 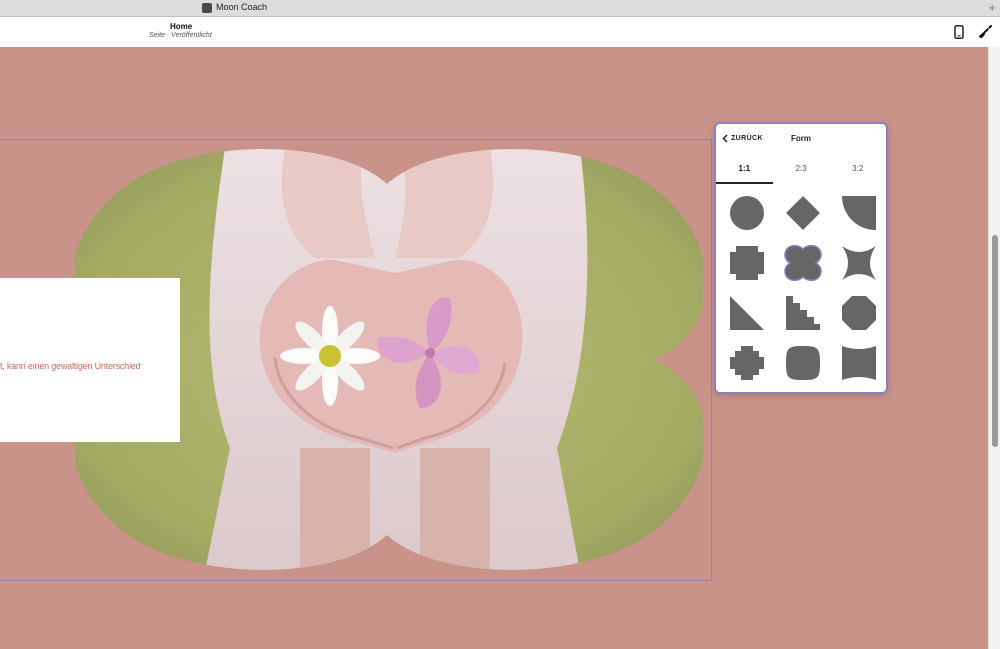 I want to click on shape-diamond, so click(x=803, y=213).